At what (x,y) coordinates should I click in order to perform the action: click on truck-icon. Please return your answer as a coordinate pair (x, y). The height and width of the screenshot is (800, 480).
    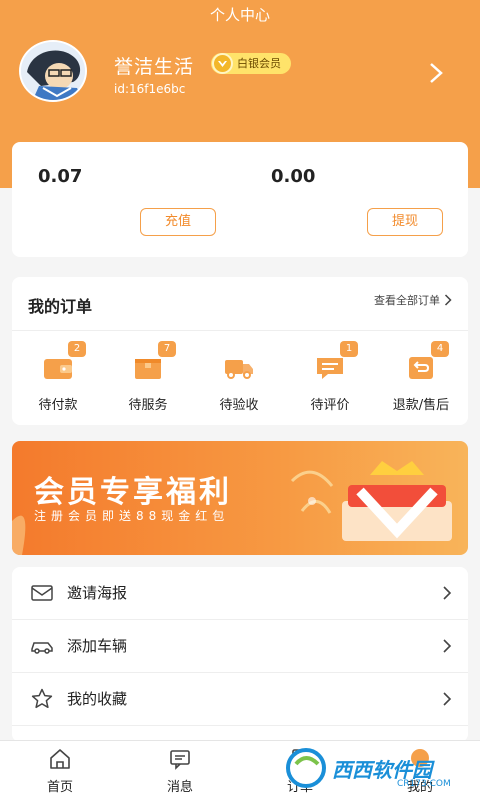
    Looking at the image, I should click on (239, 367).